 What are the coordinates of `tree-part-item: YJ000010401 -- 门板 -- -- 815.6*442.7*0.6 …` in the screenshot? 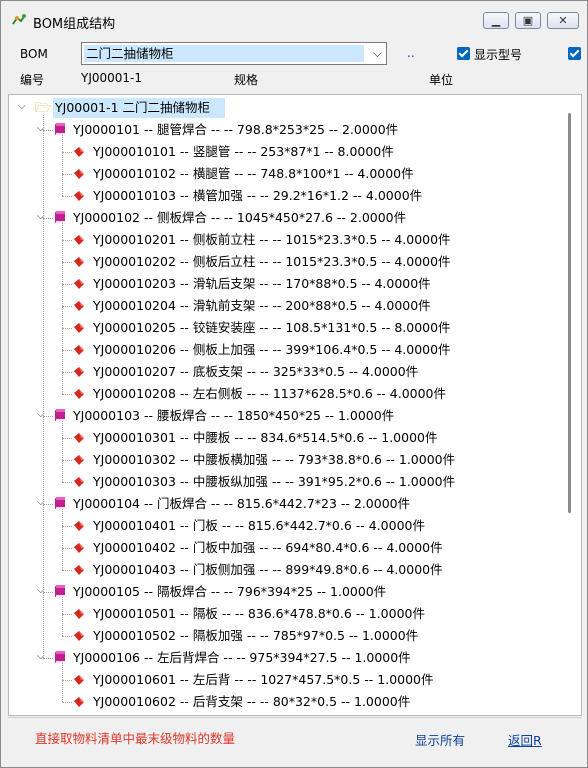 It's located at (259, 526).